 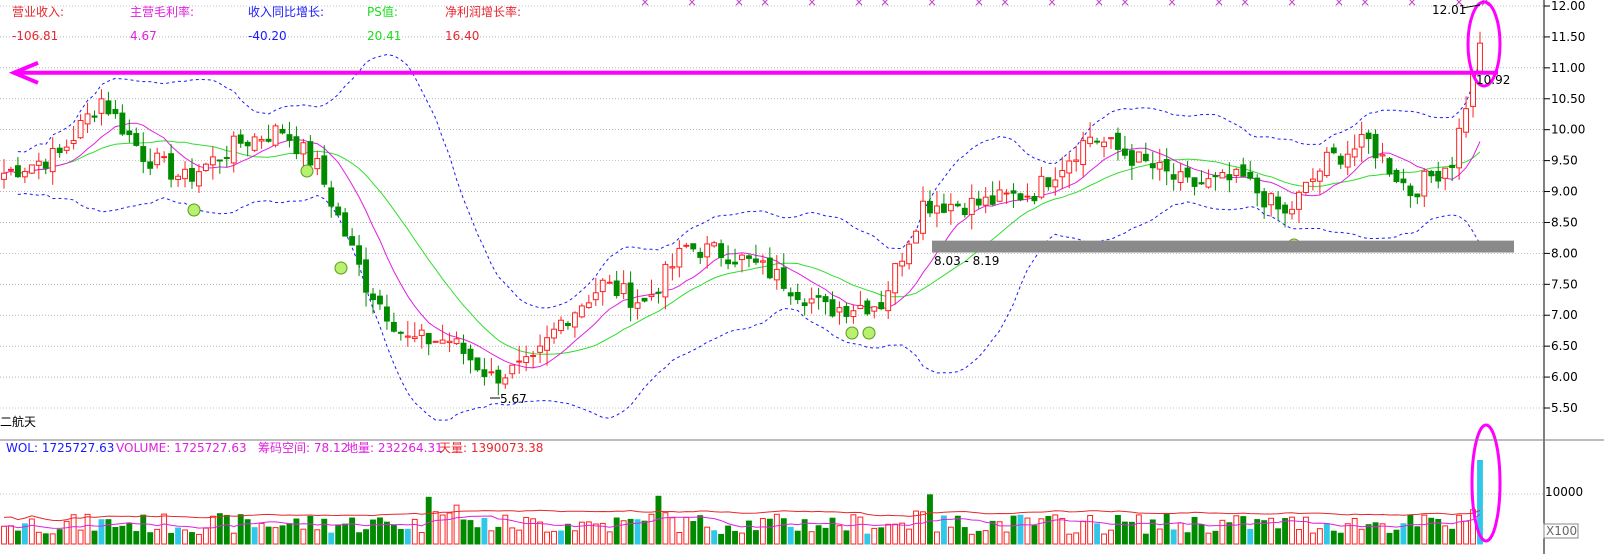 I want to click on highlight-ellipse-volume, so click(x=1486, y=483).